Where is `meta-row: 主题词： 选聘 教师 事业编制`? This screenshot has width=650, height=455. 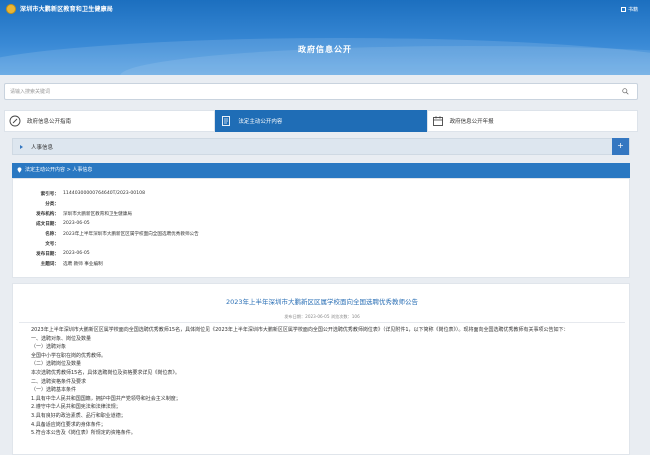
meta-row: 主题词： 选聘 教师 事业编制 is located at coordinates (58, 265).